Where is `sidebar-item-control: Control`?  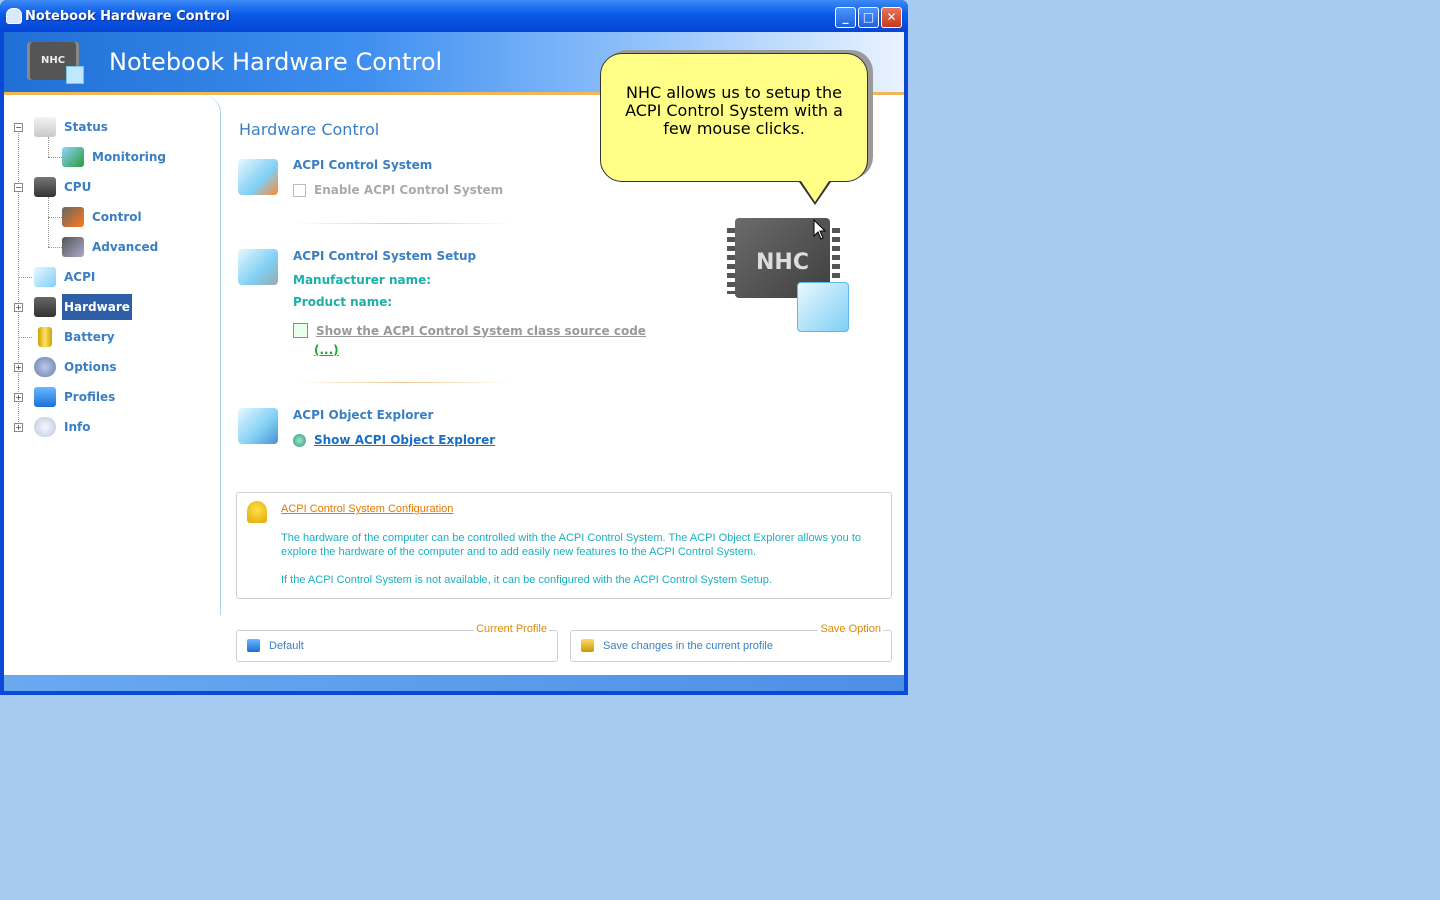 sidebar-item-control: Control is located at coordinates (103, 217).